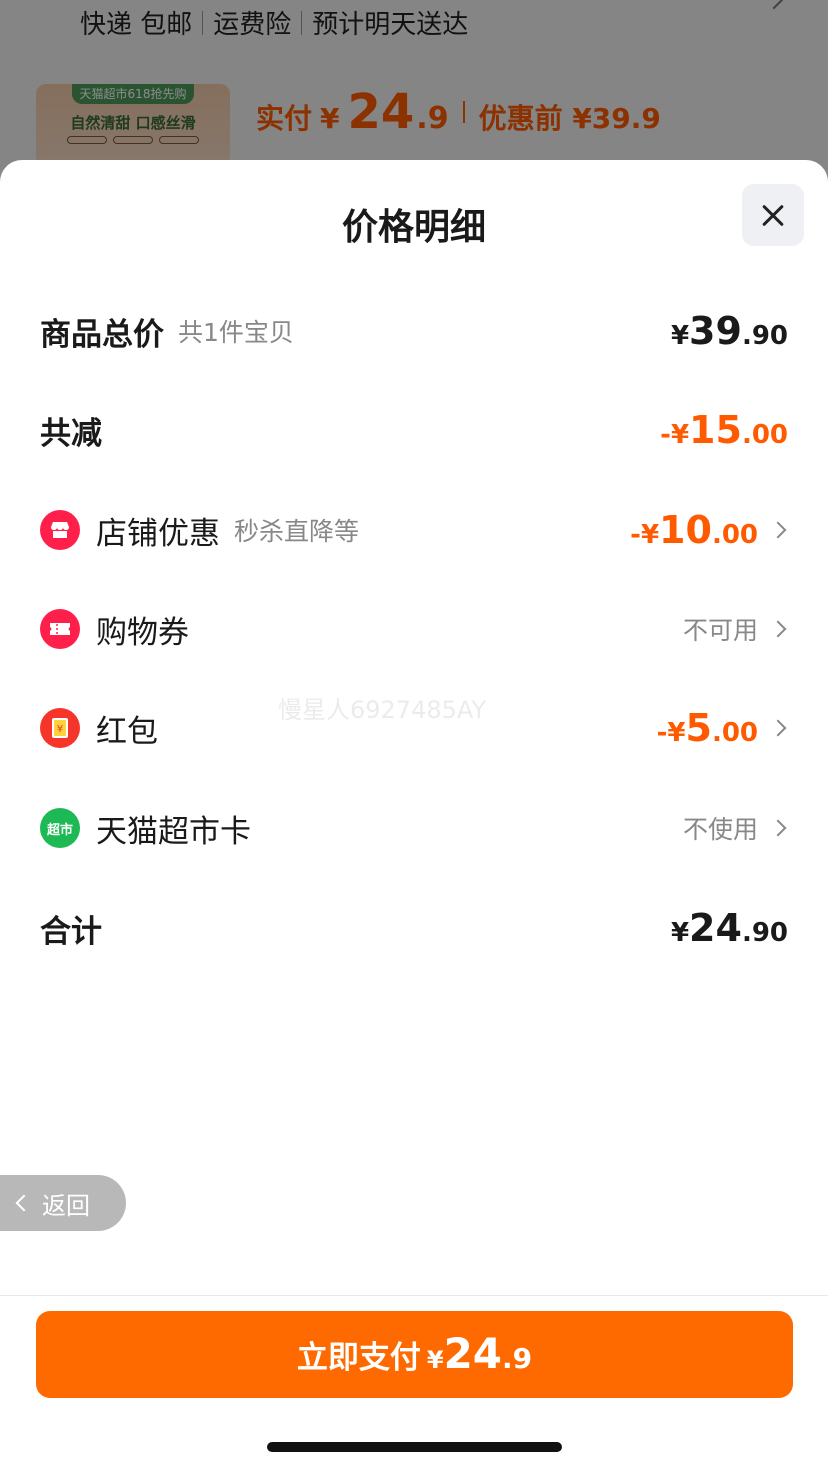  What do you see at coordinates (720, 829) in the screenshot?
I see `supermarket-card-status: 不使用` at bounding box center [720, 829].